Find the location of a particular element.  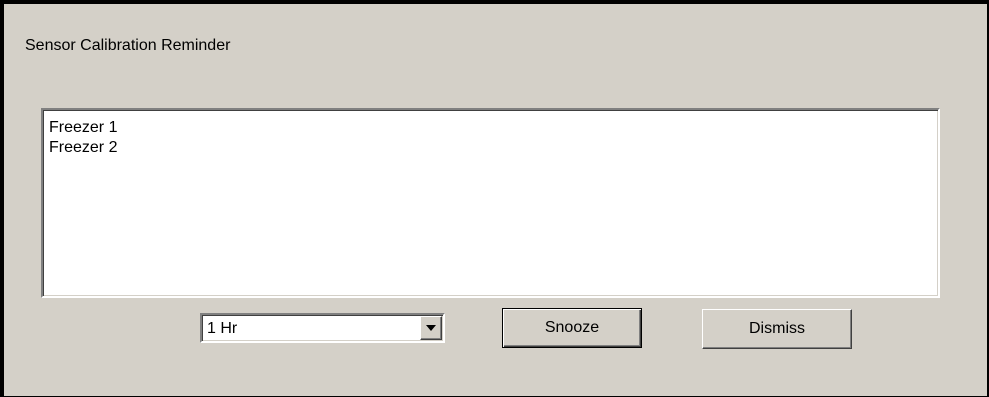

snooze-button-label: Snooze is located at coordinates (572, 327).